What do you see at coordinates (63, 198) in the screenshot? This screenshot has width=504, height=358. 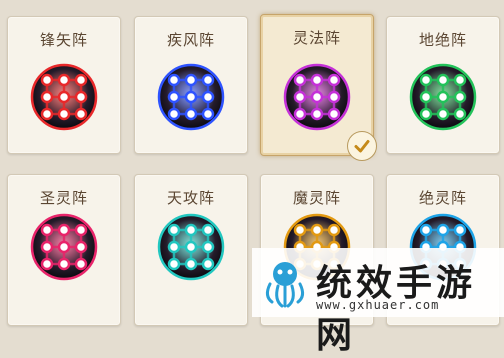 I see `formation-name: 圣灵阵` at bounding box center [63, 198].